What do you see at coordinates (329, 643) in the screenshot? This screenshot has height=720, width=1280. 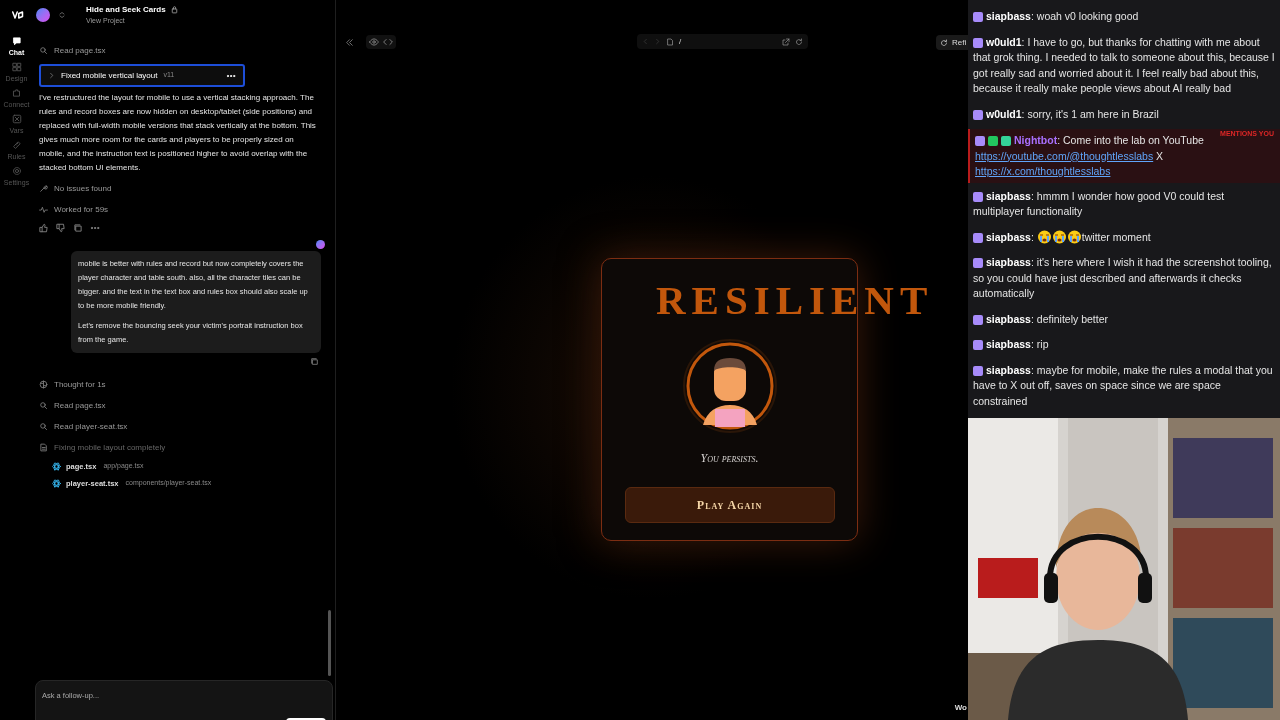 I see `scrollbar` at bounding box center [329, 643].